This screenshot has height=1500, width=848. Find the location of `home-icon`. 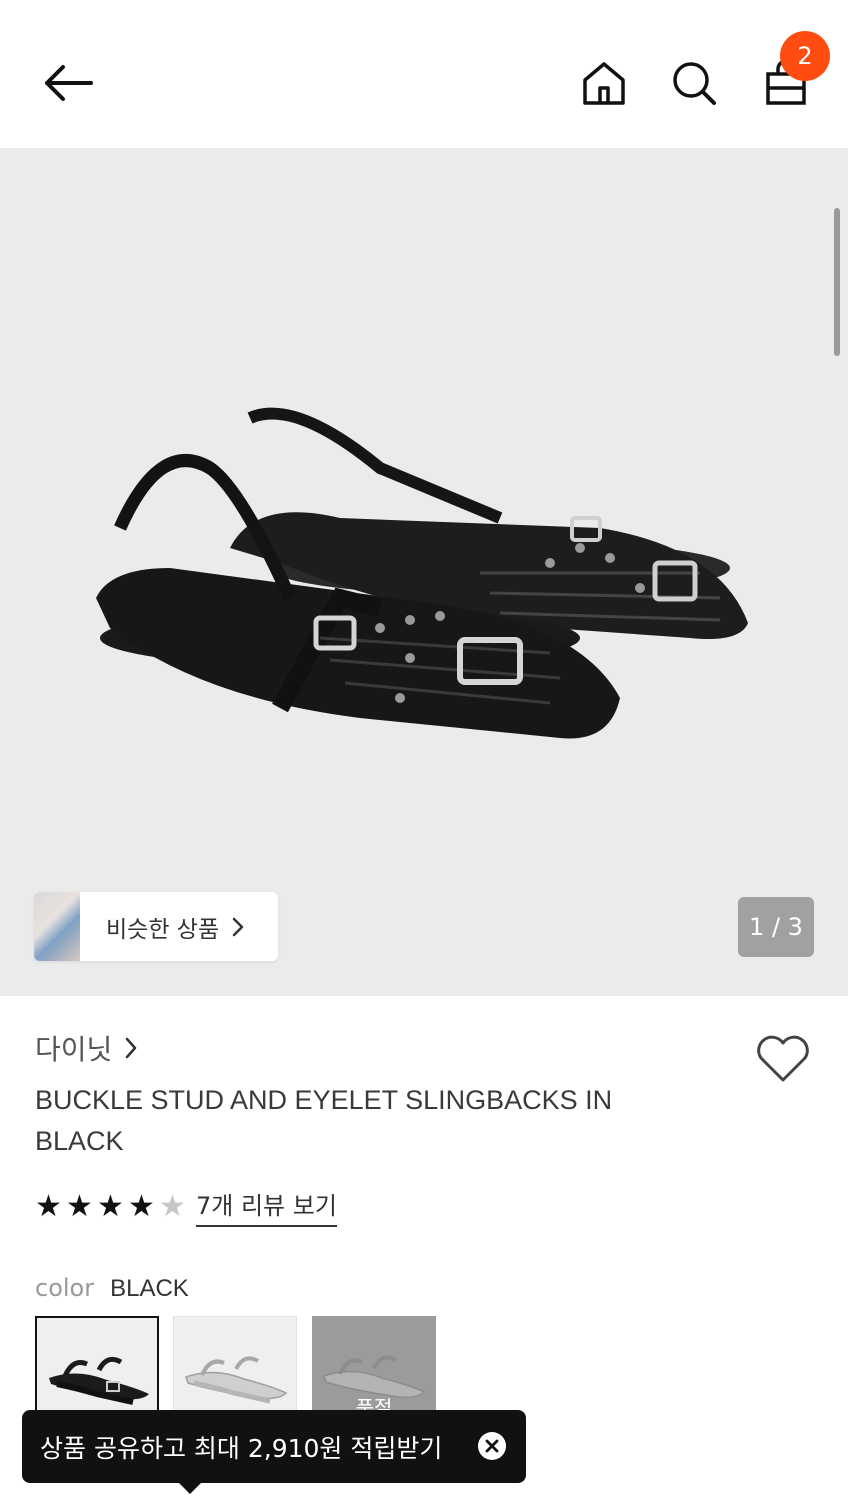

home-icon is located at coordinates (604, 83).